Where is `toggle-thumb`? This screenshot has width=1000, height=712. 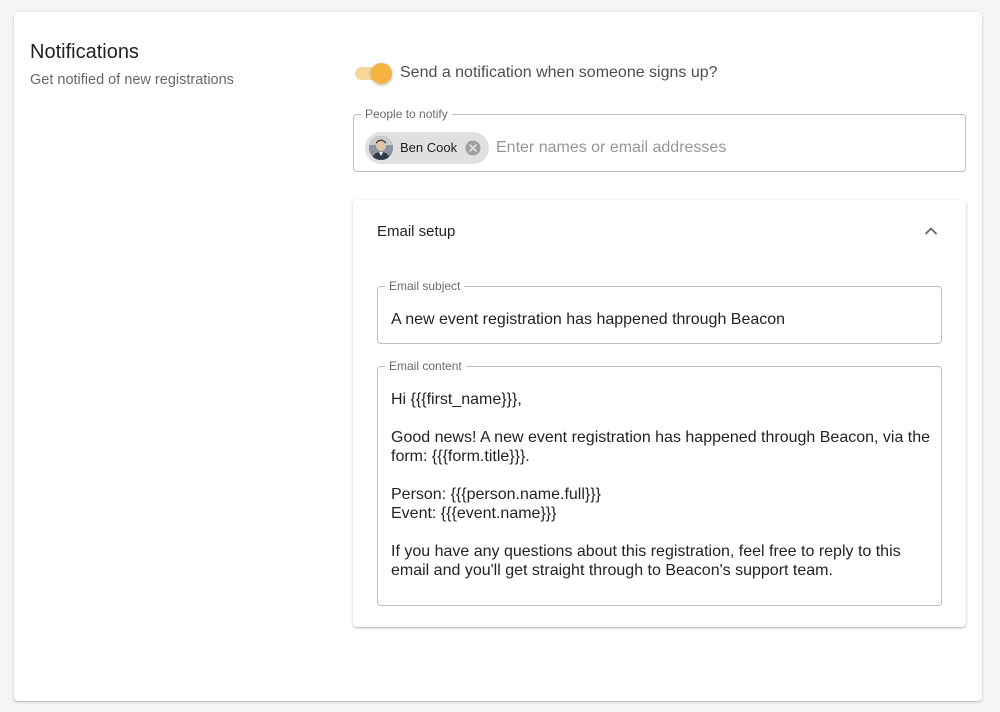
toggle-thumb is located at coordinates (381, 73).